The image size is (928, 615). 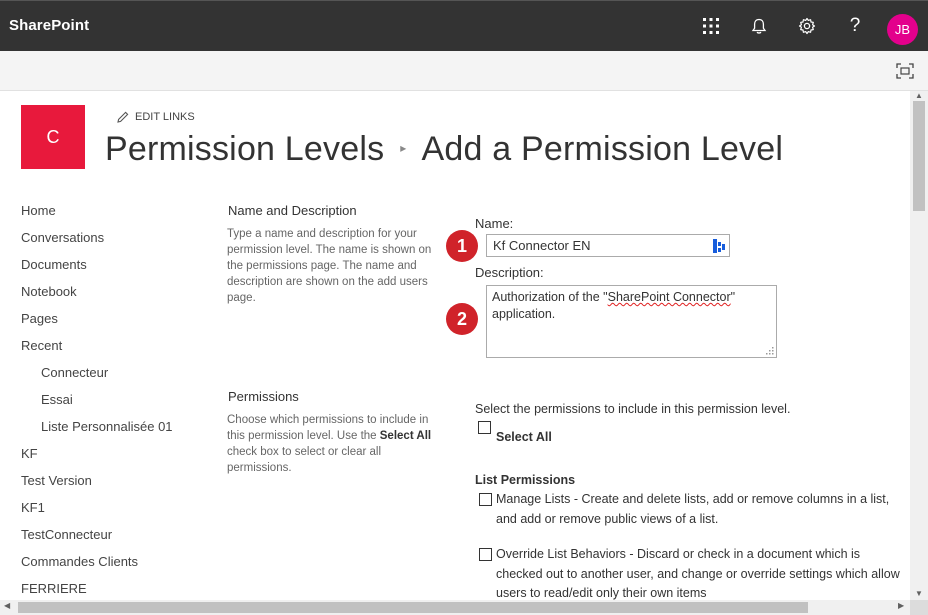 I want to click on vertical-scrollbar: ▲ ▼, so click(x=919, y=345).